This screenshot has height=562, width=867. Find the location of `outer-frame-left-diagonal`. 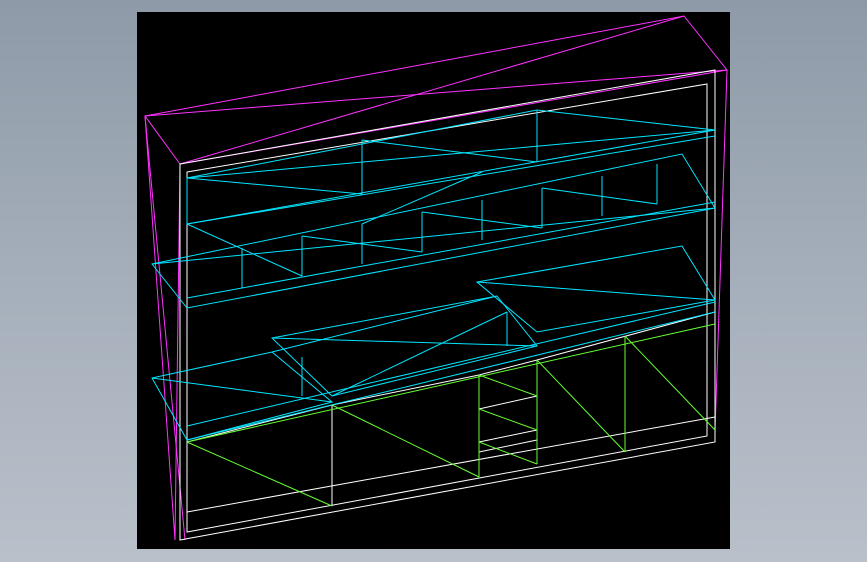

outer-frame-left-diagonal is located at coordinates (165, 328).